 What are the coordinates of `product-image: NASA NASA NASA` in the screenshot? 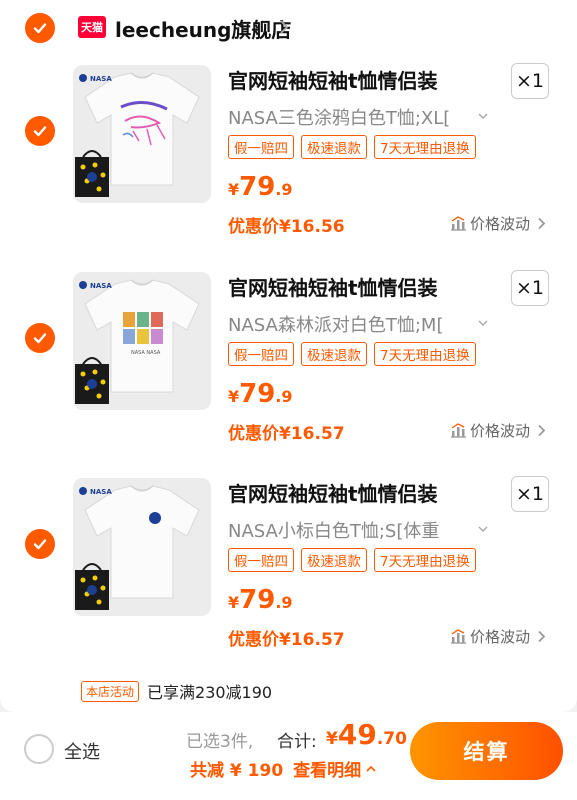 It's located at (142, 341).